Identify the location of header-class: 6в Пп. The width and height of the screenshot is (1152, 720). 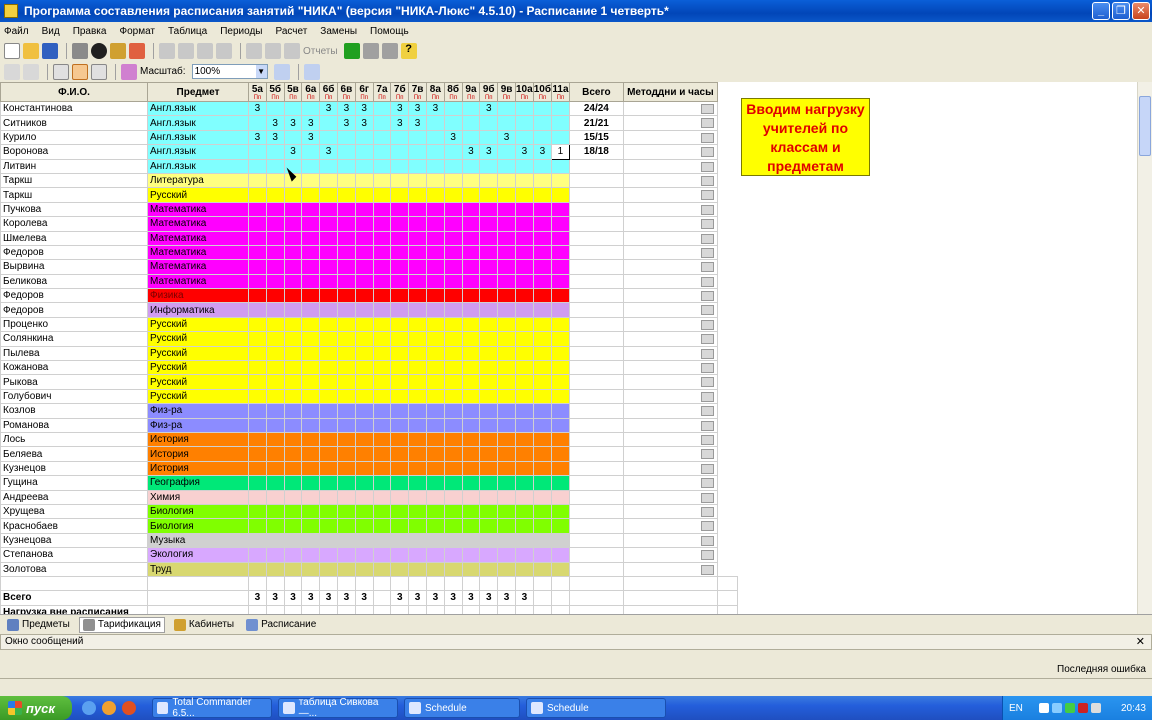
(346, 92).